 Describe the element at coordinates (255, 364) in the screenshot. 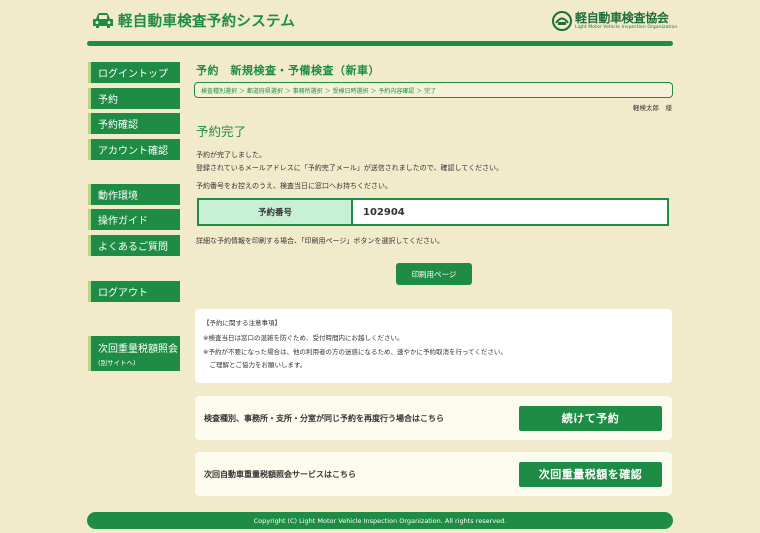

I see `note-item: ご理解とご協力をお願いします。` at that location.